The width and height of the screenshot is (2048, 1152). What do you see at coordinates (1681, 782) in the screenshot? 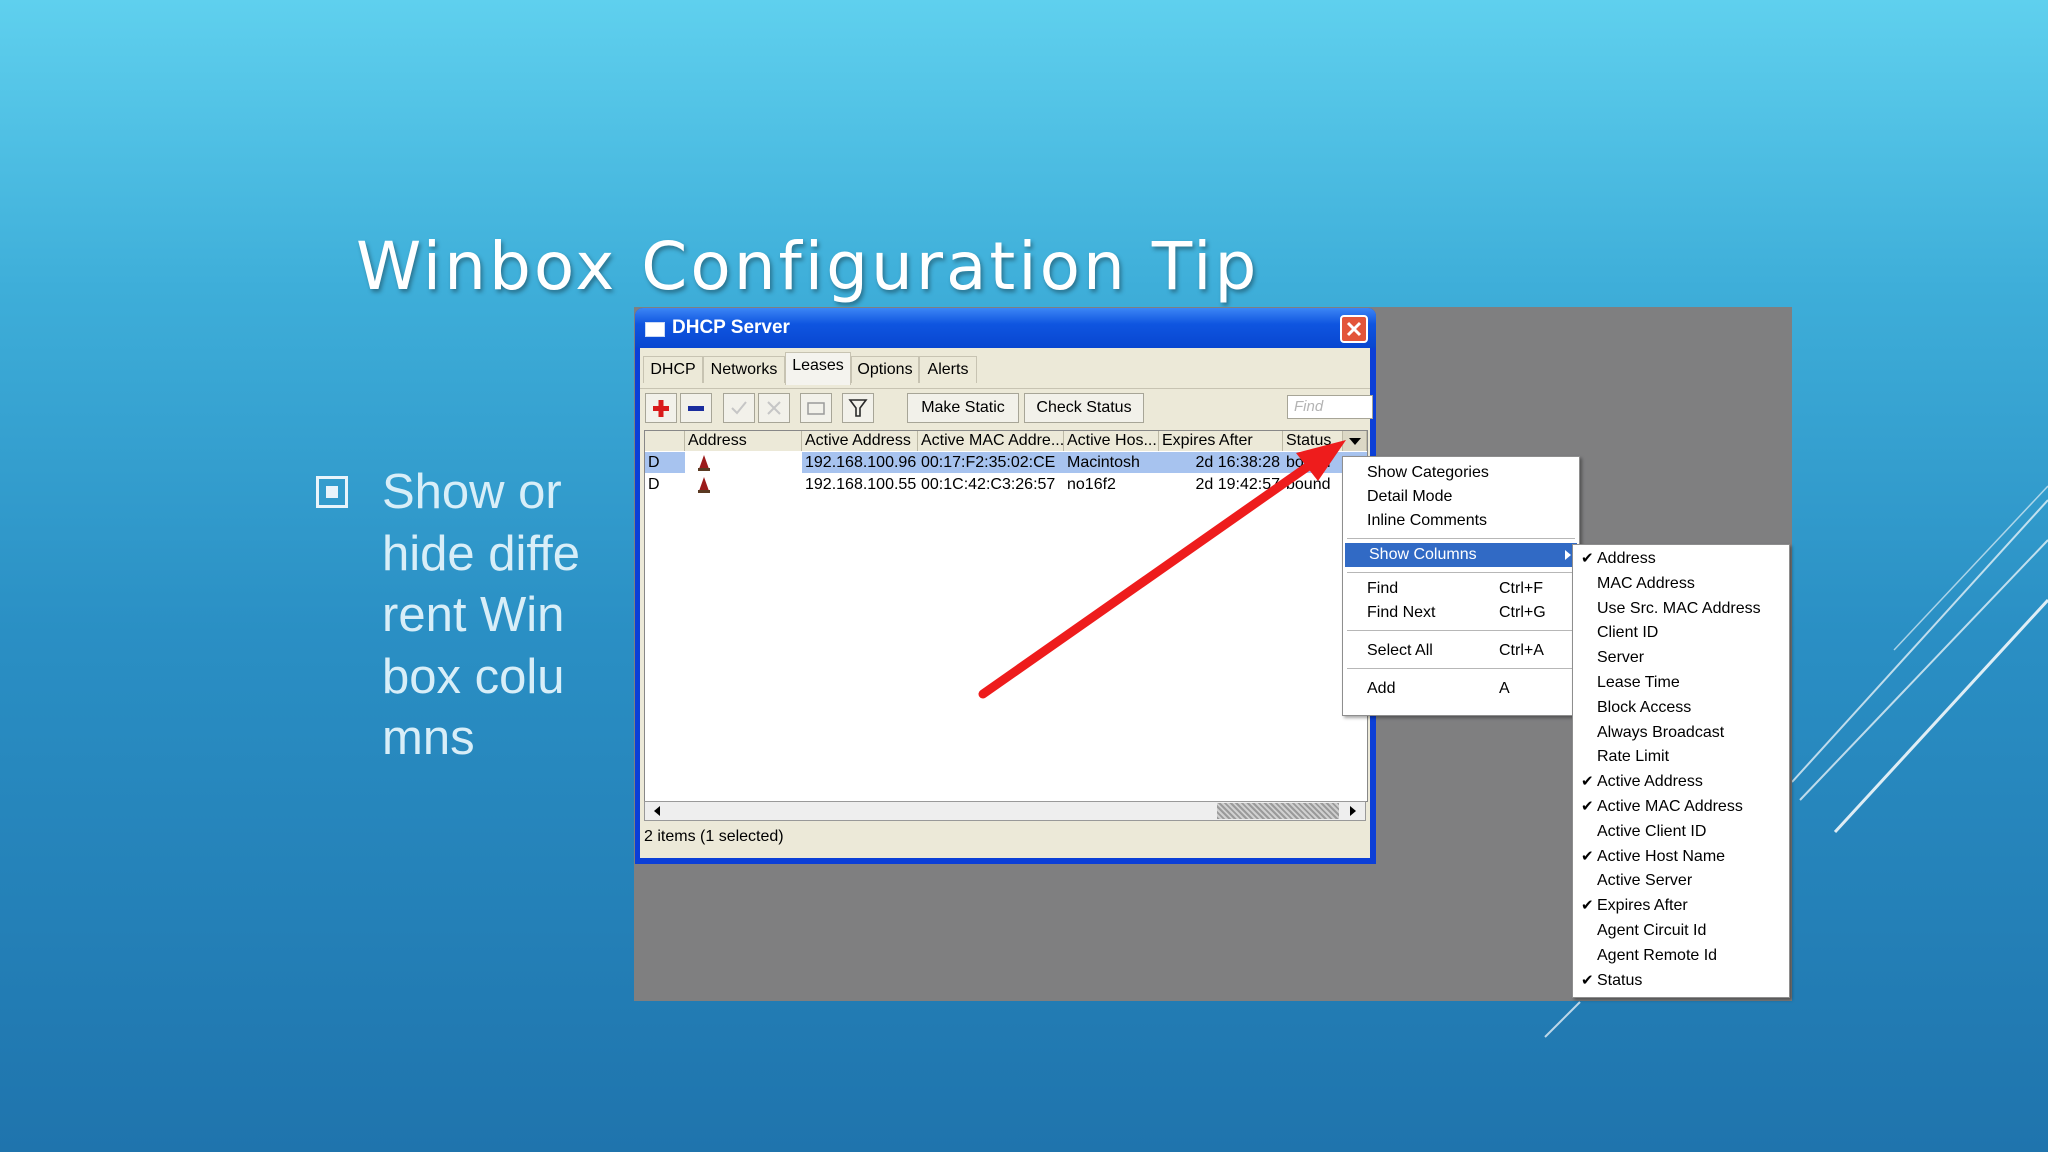
I see `column-toggle-item: ✔ Active Address` at bounding box center [1681, 782].